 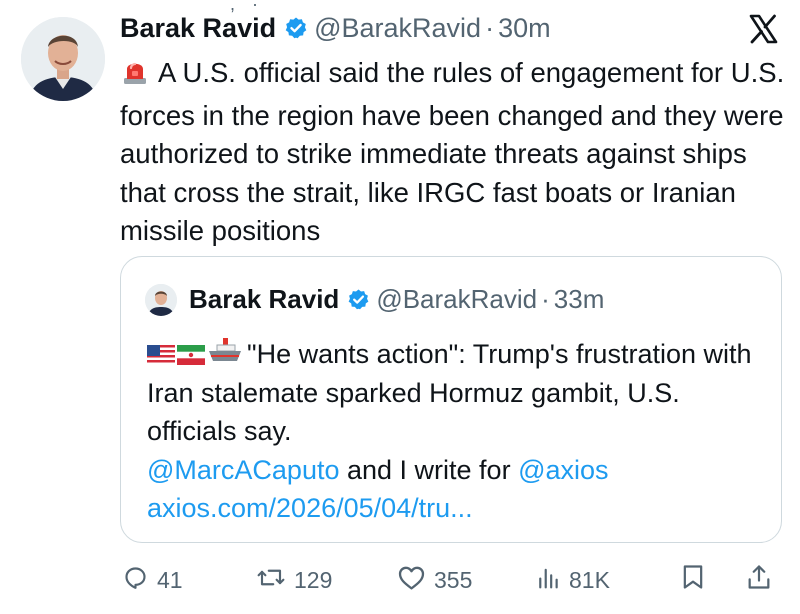 I want to click on reply-count: 41, so click(x=170, y=579).